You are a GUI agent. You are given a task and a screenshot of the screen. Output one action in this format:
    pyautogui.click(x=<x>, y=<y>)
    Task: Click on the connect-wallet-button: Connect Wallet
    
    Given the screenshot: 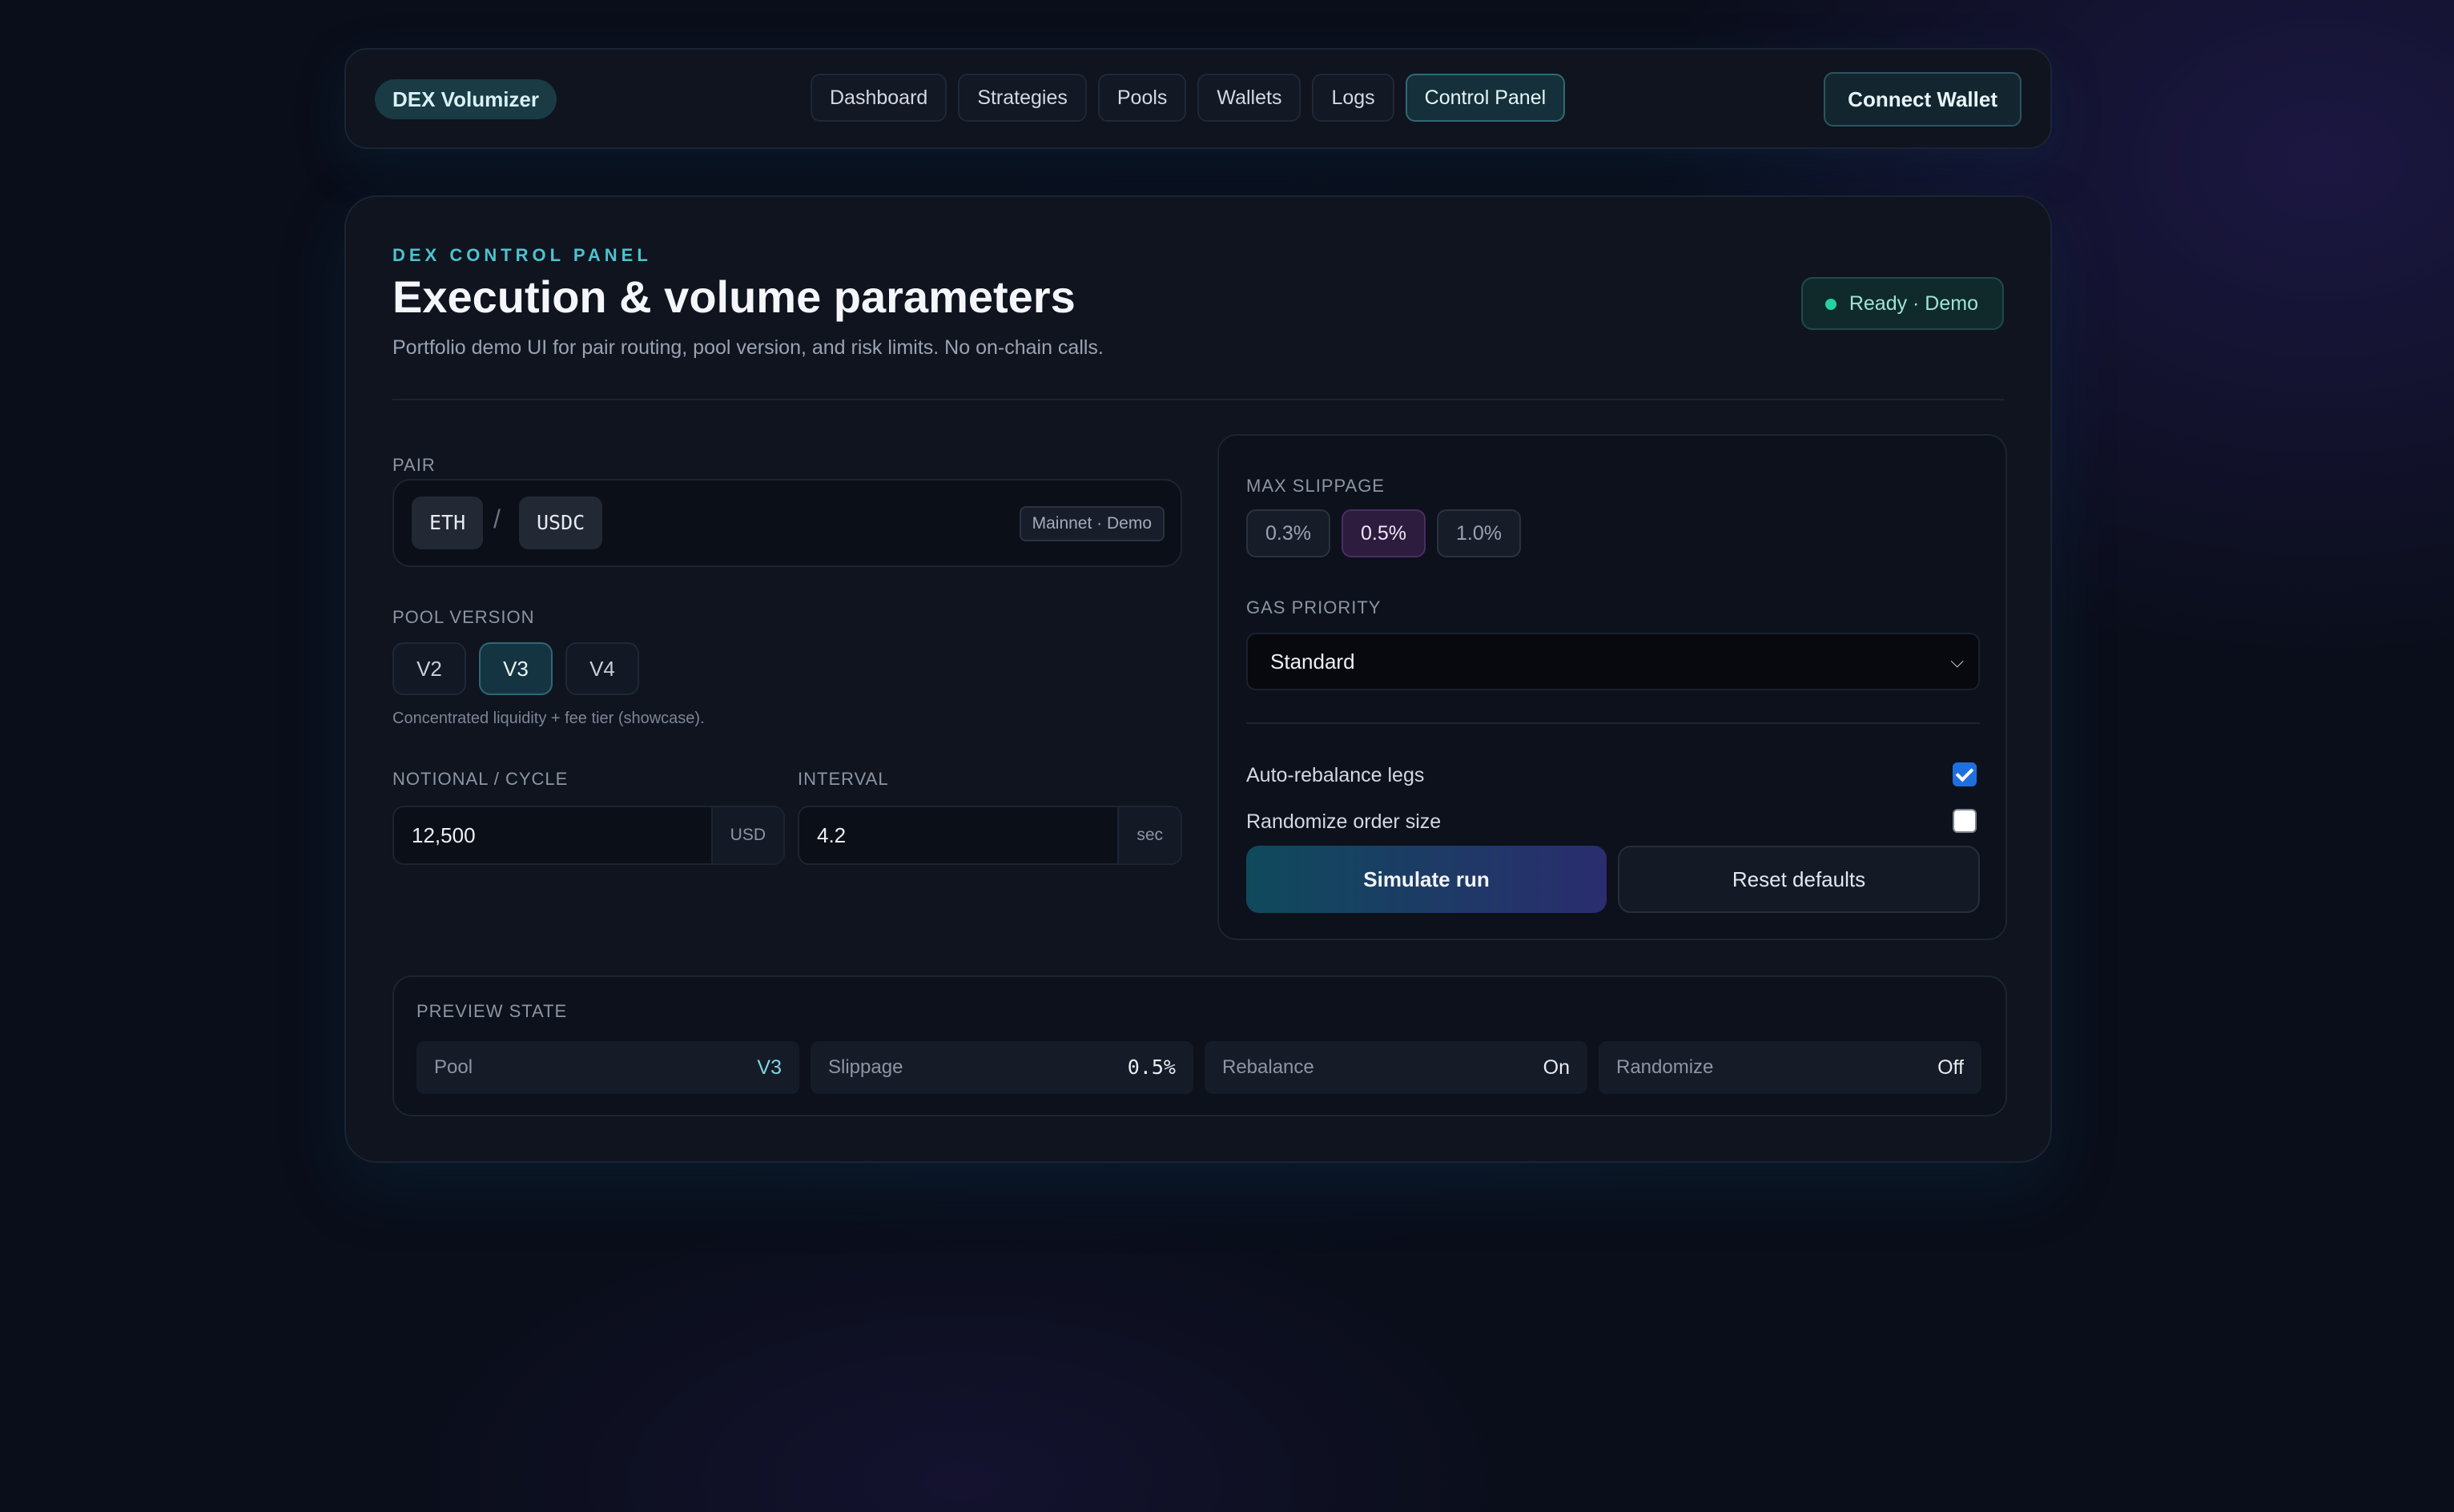 What is the action you would take?
    pyautogui.click(x=1923, y=99)
    